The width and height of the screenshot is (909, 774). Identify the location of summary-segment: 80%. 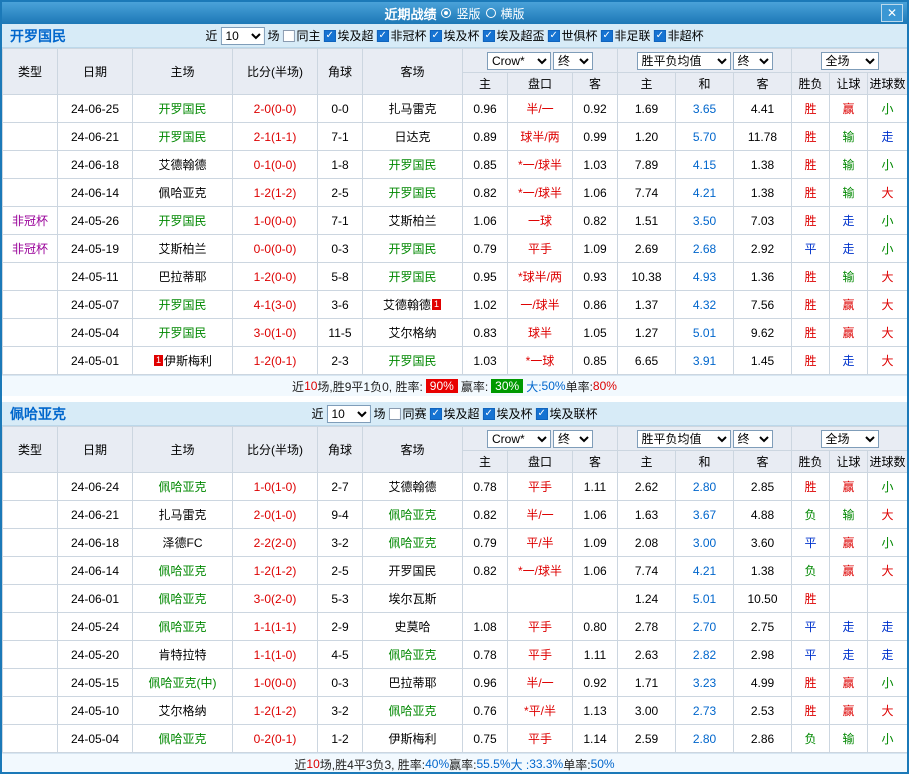
(604, 386).